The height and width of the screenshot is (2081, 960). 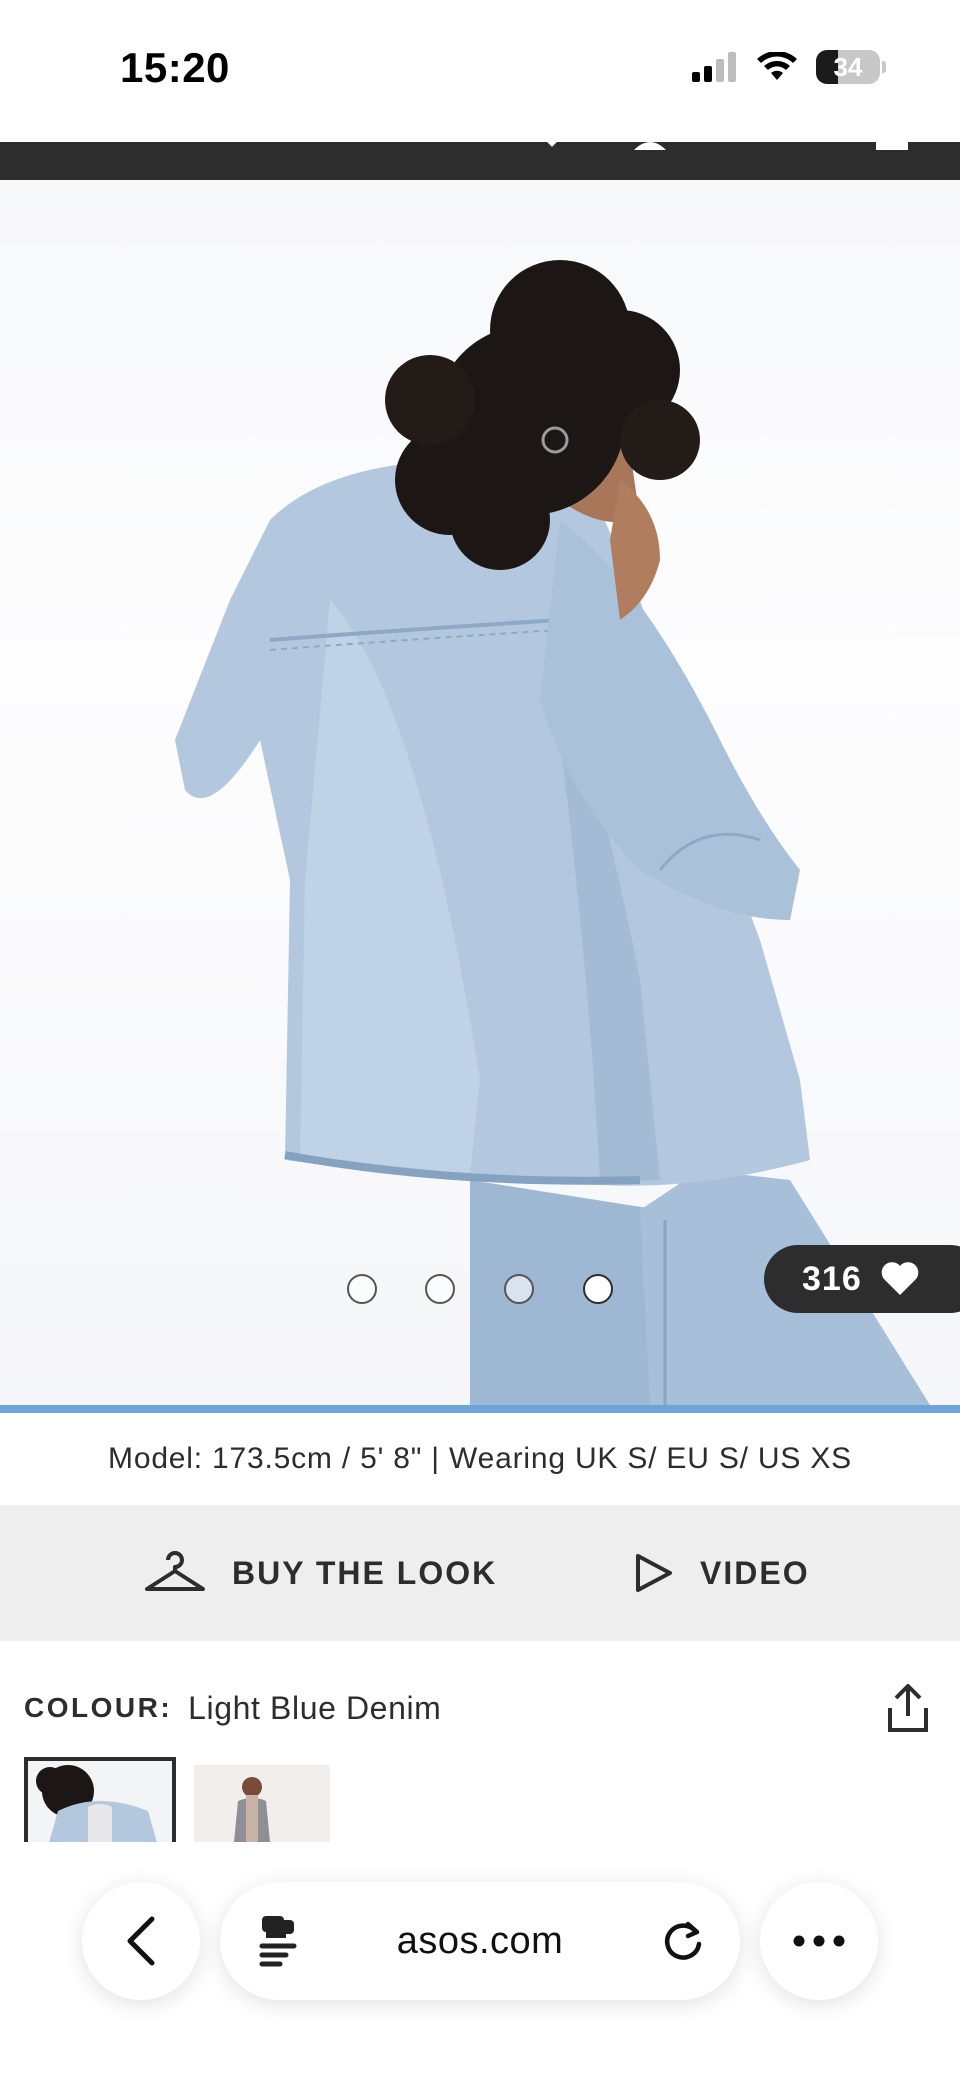 I want to click on heart-icon, so click(x=900, y=1278).